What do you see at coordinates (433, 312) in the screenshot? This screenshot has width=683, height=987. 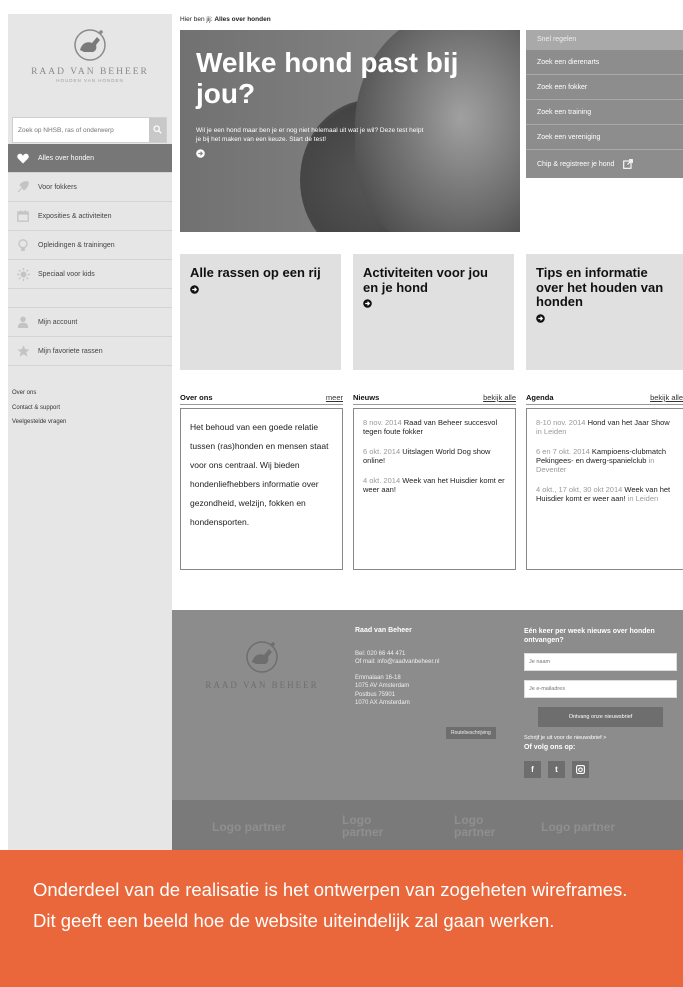 I see `tile-activiteiten: Activiteiten voor jou en je hond` at bounding box center [433, 312].